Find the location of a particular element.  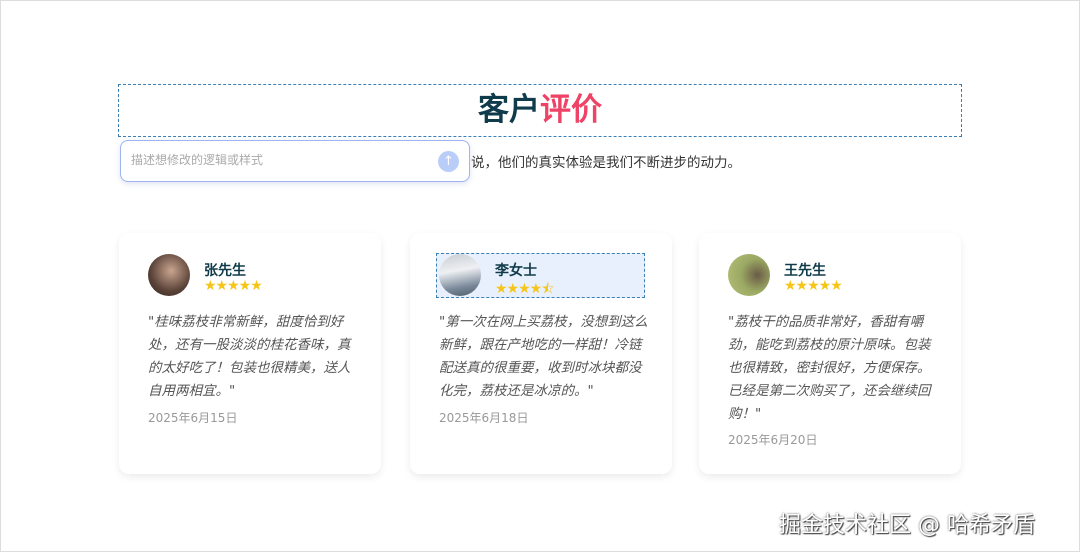

edit-prompt-box: ↑ is located at coordinates (295, 161).